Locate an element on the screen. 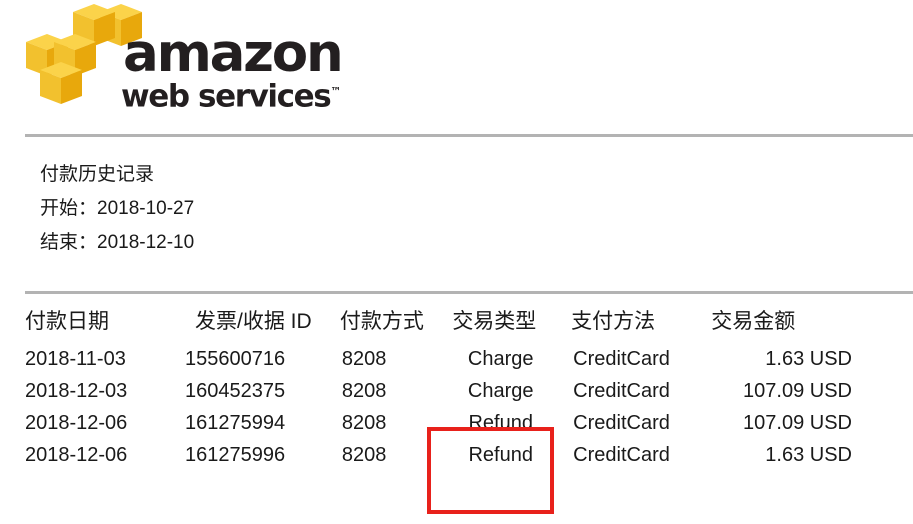 Image resolution: width=913 pixels, height=524 pixels. page-title: 付款历史记录 is located at coordinates (97, 174).